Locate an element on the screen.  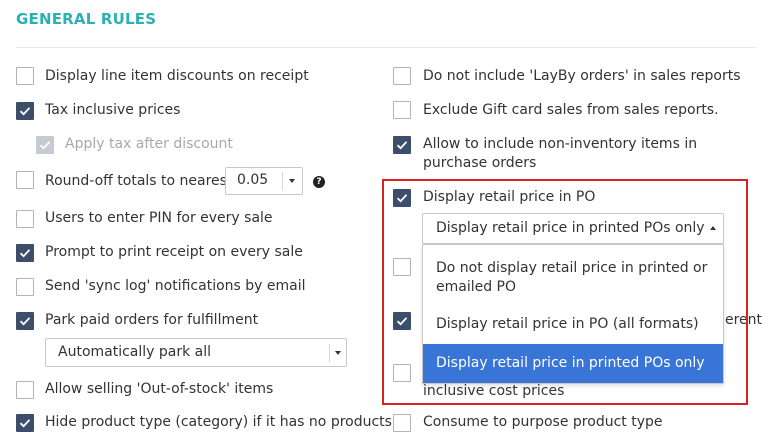
round-off-label: Round-off totals to nearest is located at coordinates (139, 181).